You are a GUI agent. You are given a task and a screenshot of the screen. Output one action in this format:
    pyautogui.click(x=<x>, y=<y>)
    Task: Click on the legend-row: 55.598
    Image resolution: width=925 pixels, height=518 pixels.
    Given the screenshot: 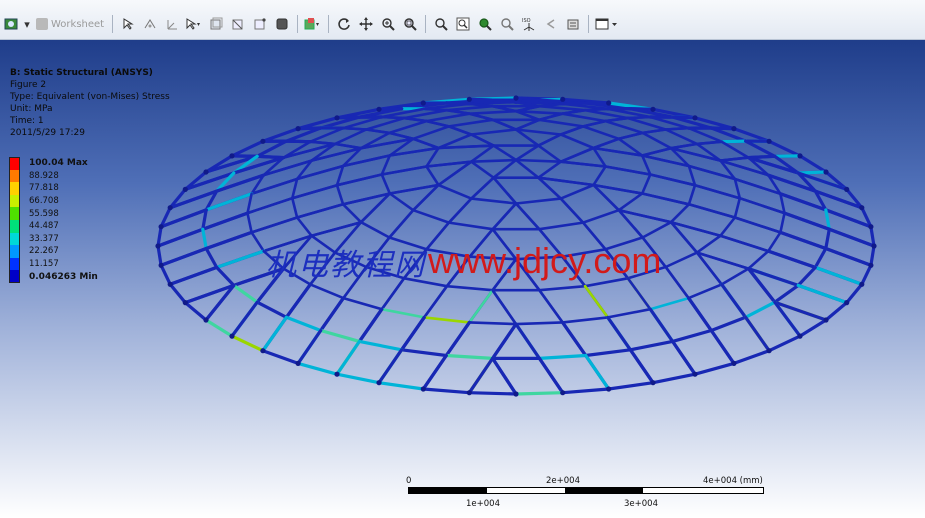 What is the action you would take?
    pyautogui.click(x=53, y=213)
    